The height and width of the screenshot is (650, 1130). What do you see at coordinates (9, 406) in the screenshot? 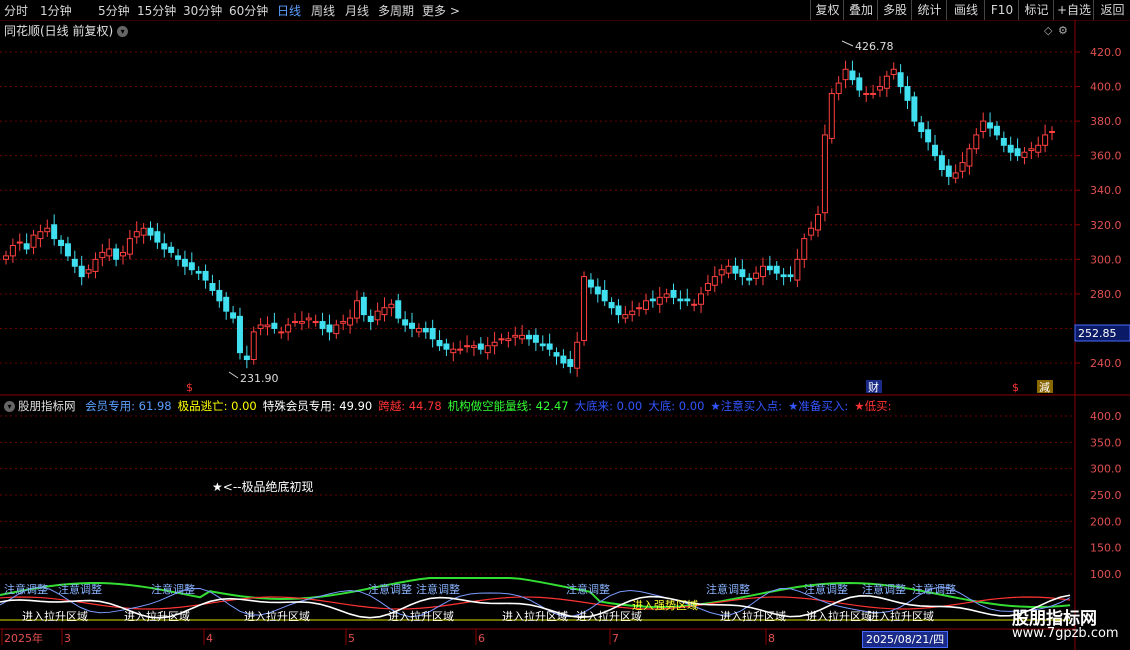
I see `chevron-down-icon: ▾` at bounding box center [9, 406].